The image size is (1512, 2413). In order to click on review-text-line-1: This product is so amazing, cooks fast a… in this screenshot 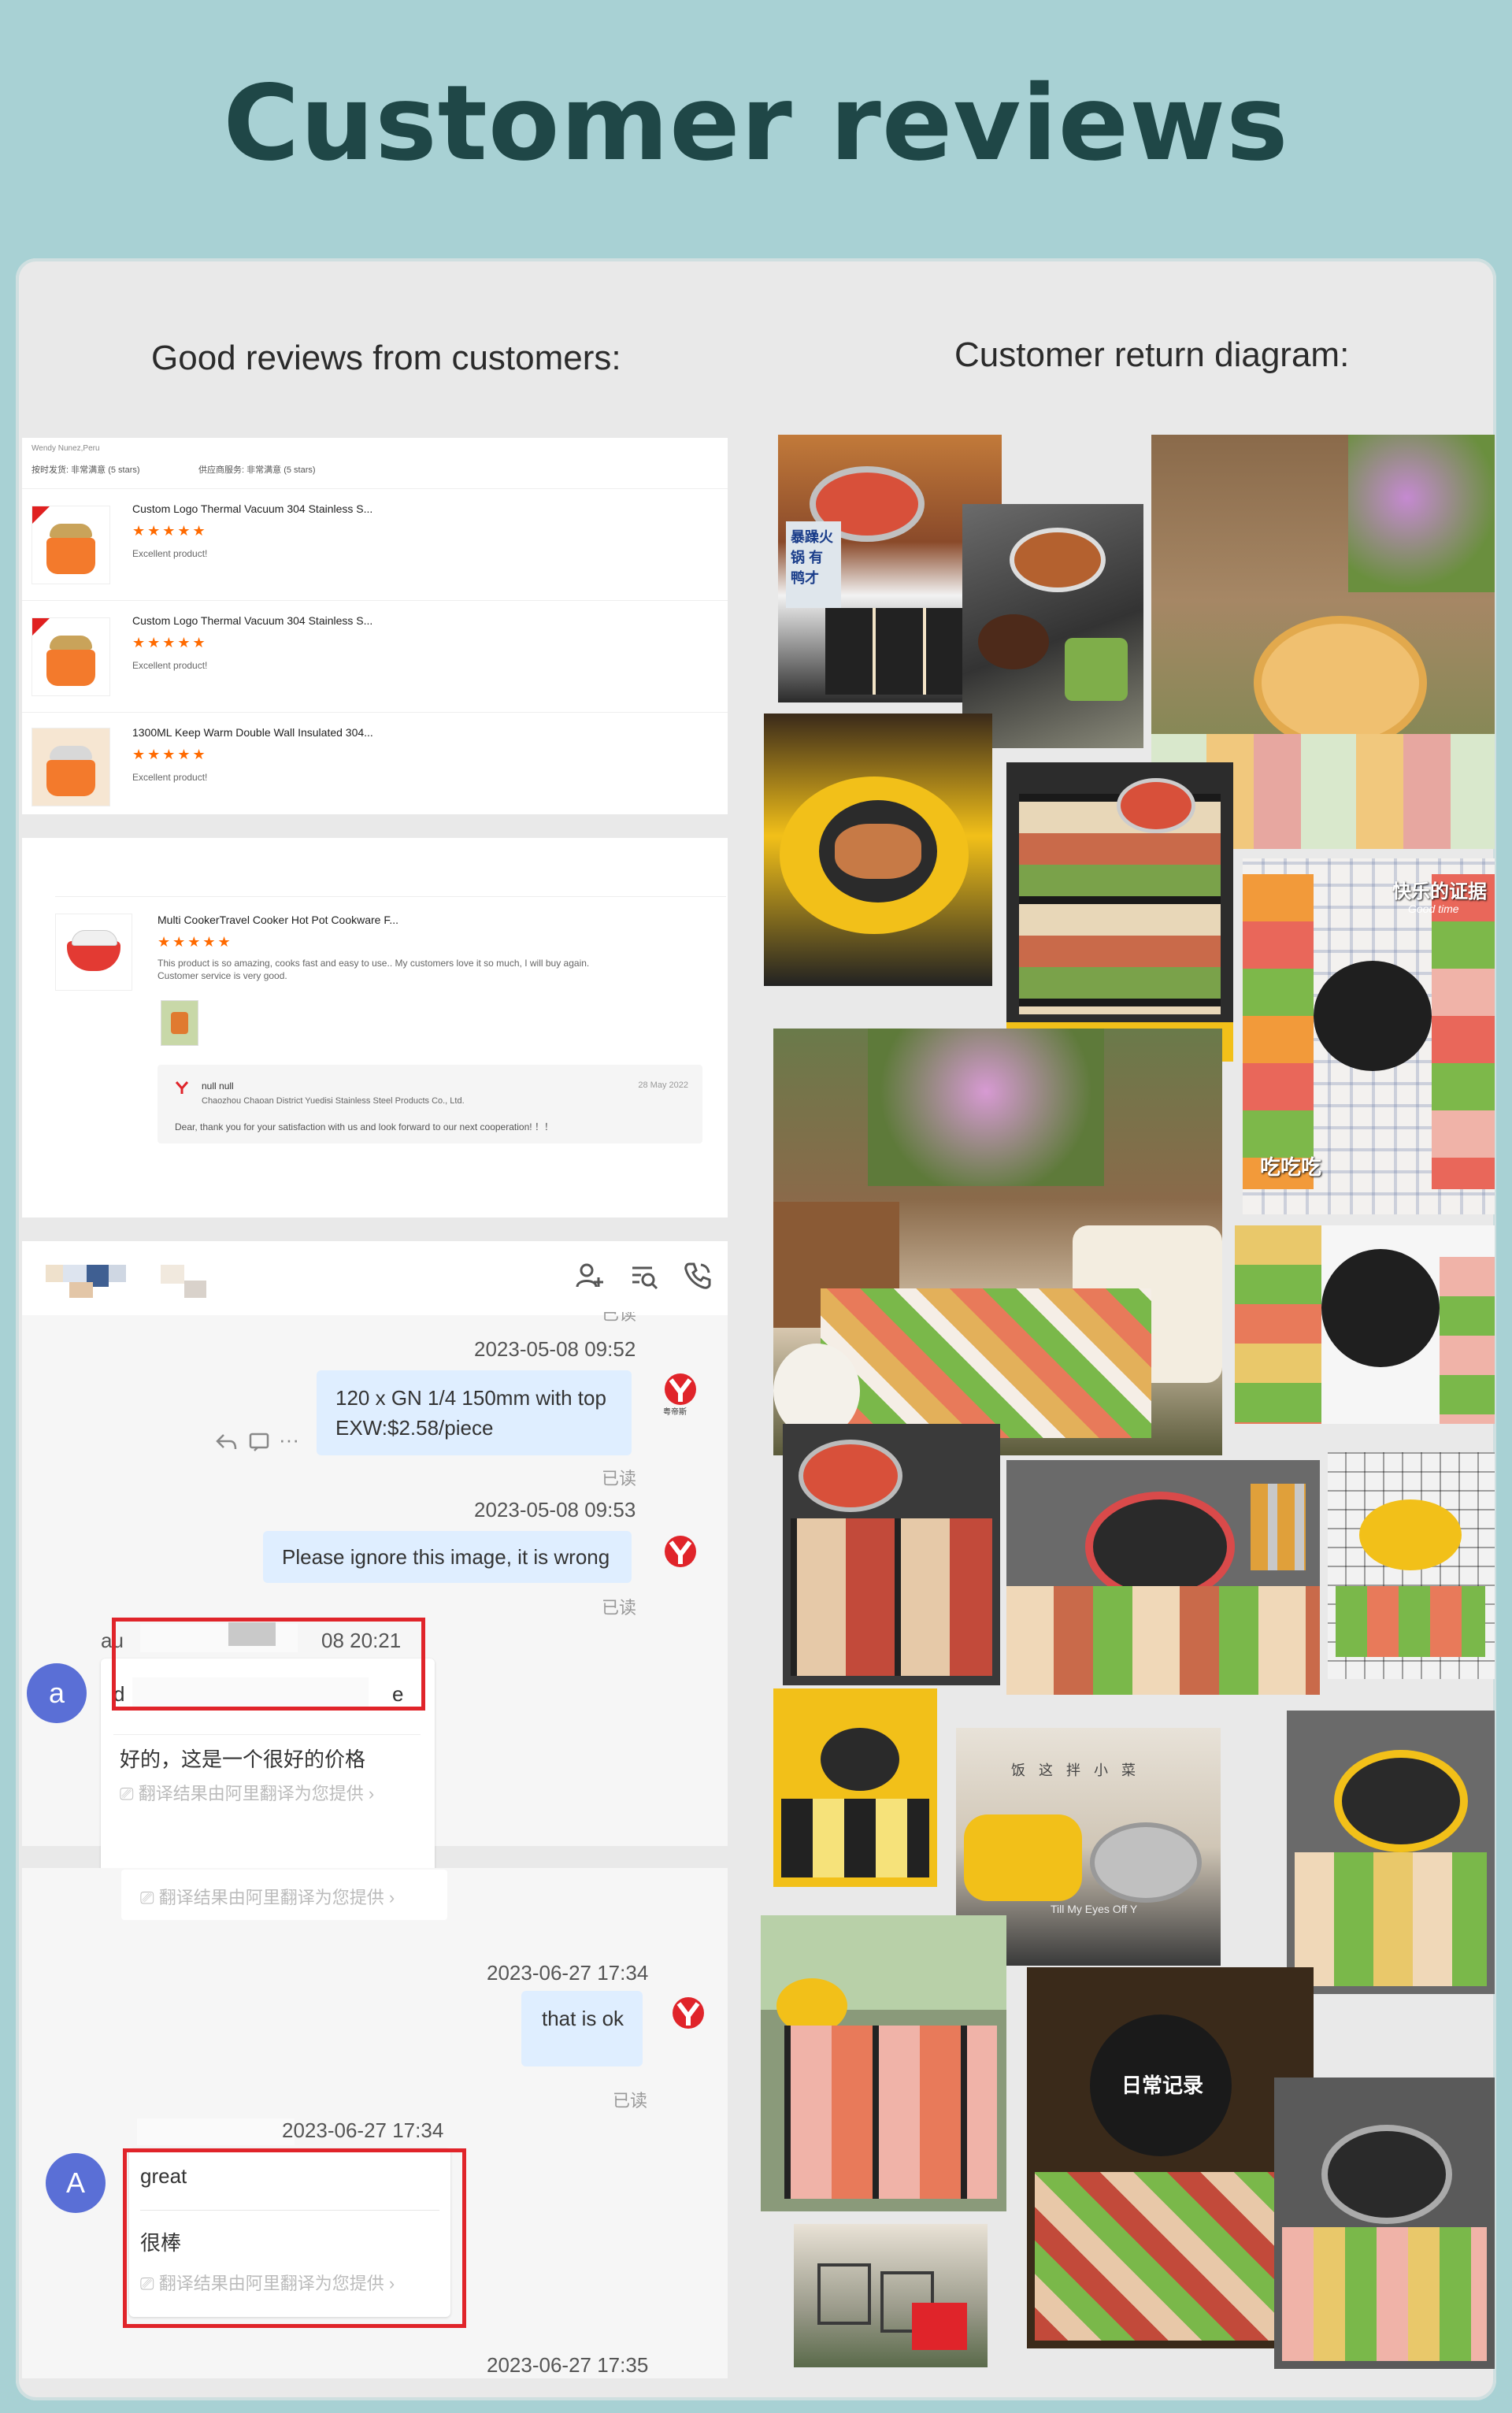, I will do `click(374, 963)`.